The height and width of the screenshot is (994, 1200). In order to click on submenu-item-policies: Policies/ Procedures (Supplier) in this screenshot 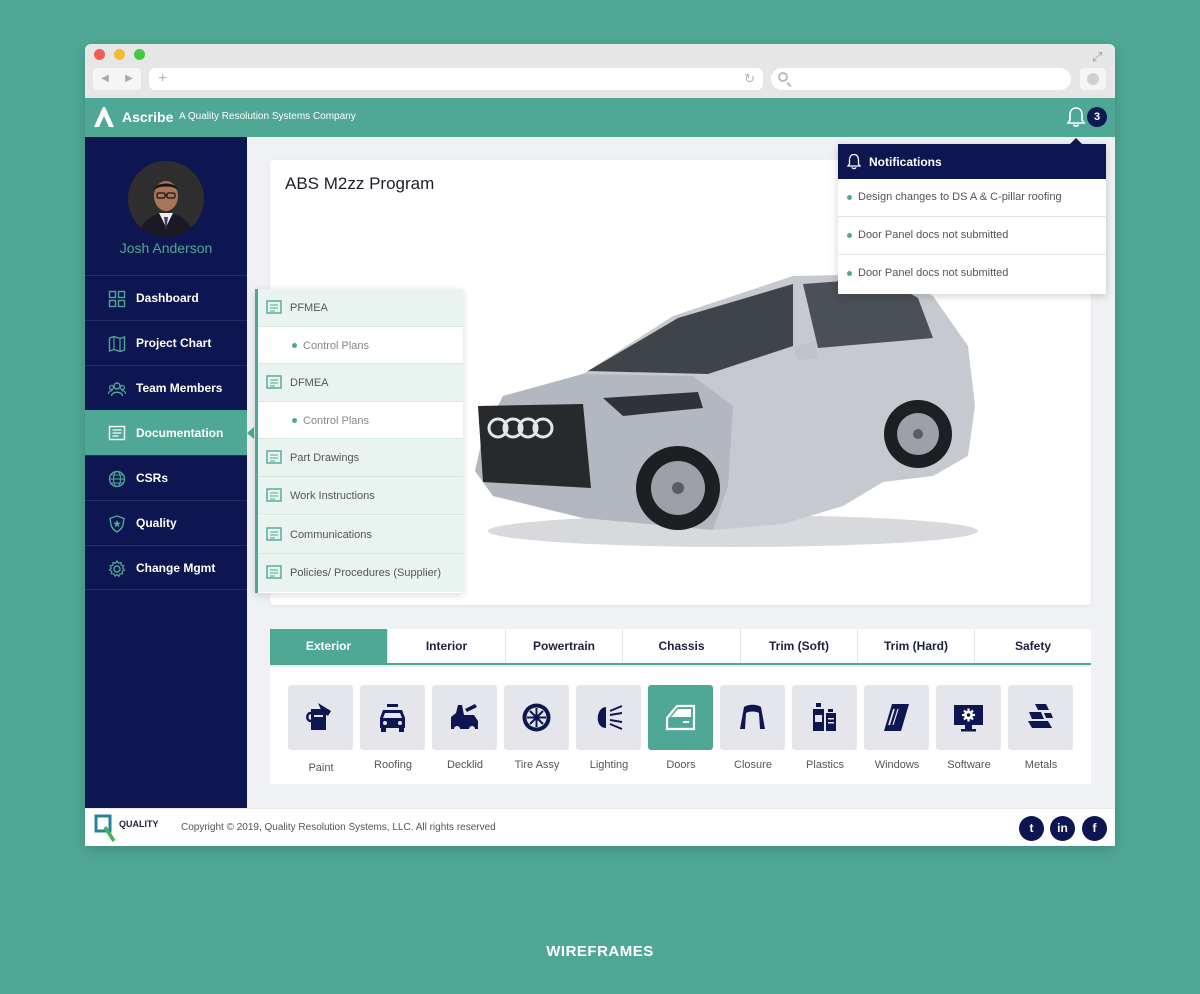, I will do `click(360, 573)`.